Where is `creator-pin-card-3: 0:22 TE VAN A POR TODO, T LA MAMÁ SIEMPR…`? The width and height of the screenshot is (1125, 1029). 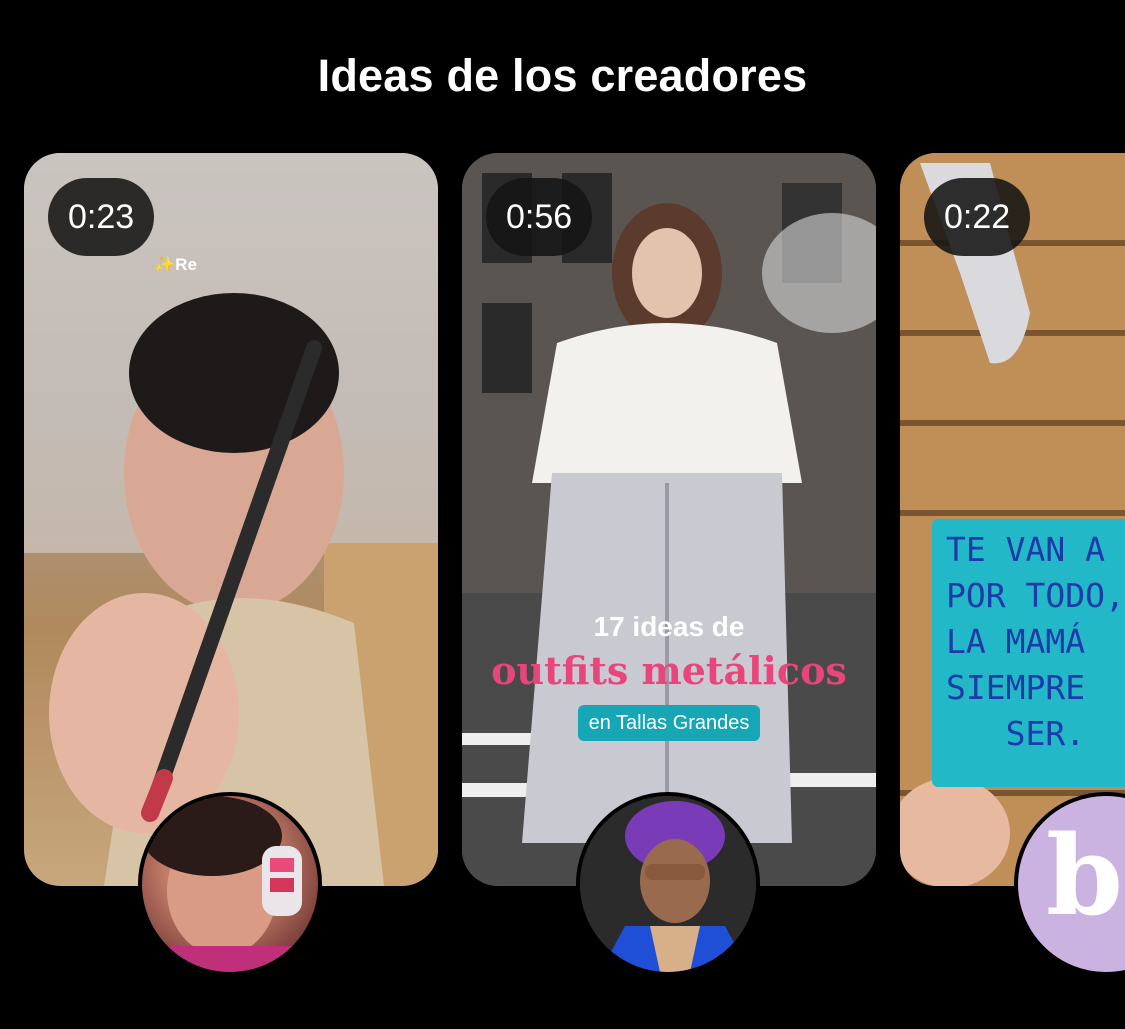 creator-pin-card-3: 0:22 TE VAN A POR TODO, T LA MAMÁ SIEMPR… is located at coordinates (1012, 519).